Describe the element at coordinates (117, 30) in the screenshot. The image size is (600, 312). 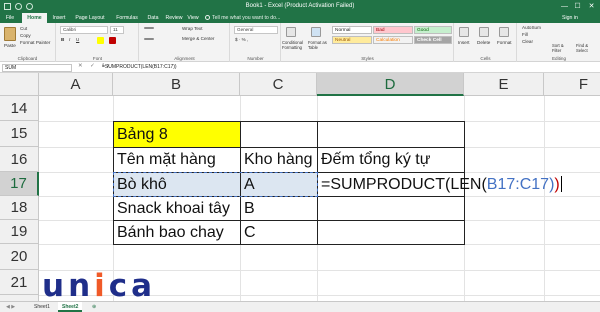
I see `font-size-select: 11` at that location.